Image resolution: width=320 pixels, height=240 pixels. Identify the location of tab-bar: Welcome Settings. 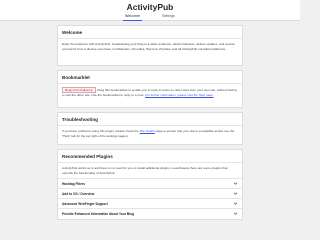
(150, 17).